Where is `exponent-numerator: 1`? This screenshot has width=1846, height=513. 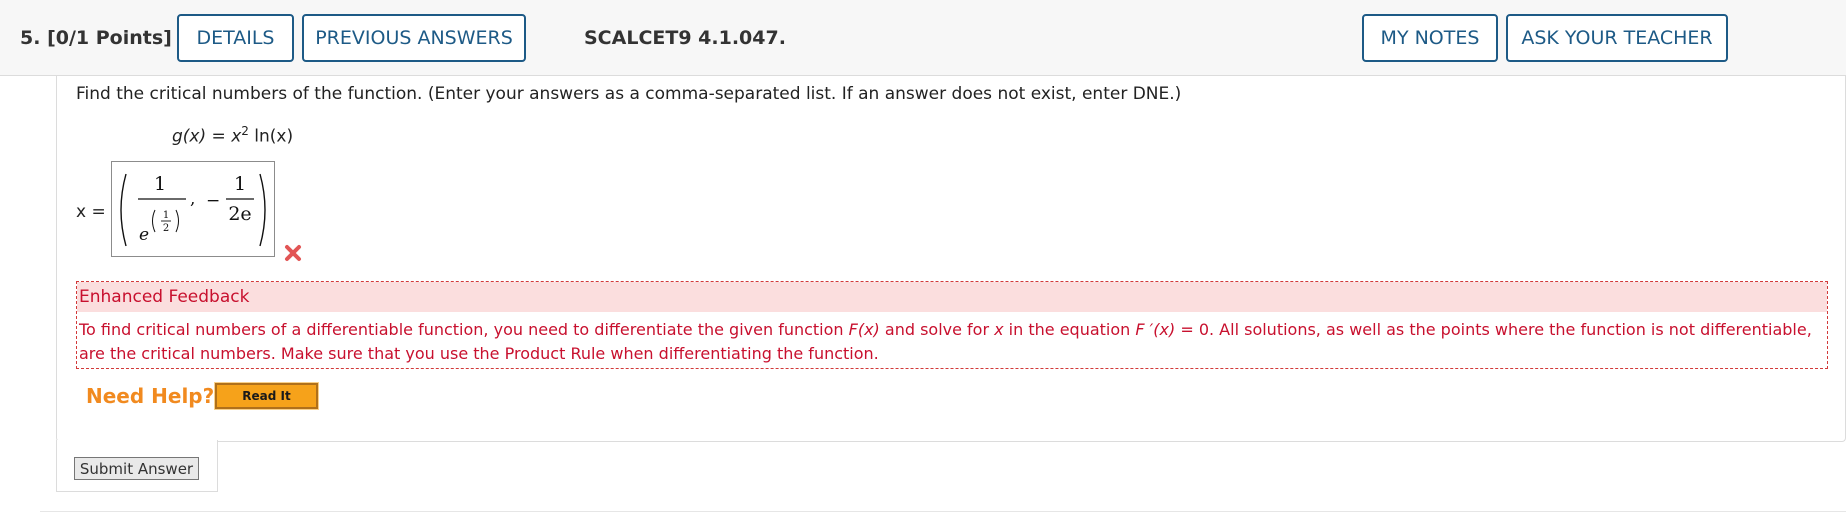 exponent-numerator: 1 is located at coordinates (166, 215).